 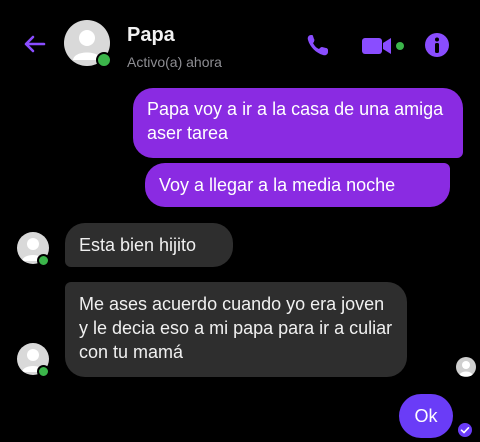 I want to click on info-icon, so click(x=437, y=45).